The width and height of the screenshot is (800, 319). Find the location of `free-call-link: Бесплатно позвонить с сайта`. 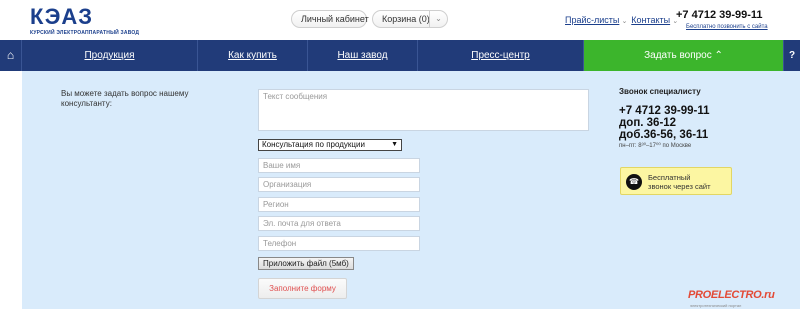

free-call-link: Бесплатно позвонить с сайта is located at coordinates (727, 27).